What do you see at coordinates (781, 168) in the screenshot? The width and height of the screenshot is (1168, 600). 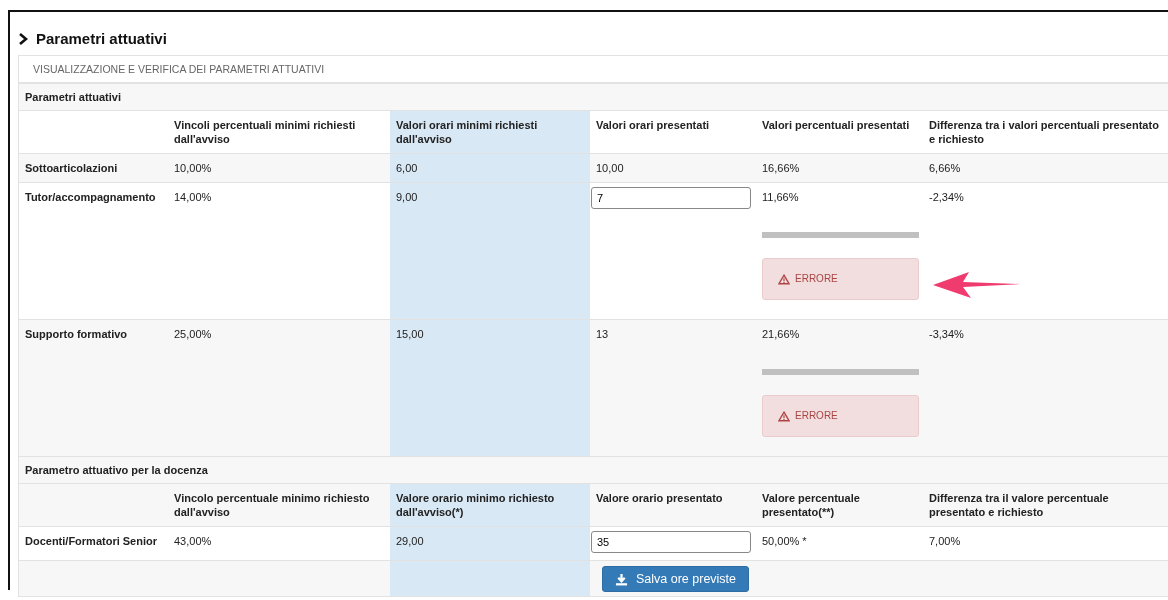 I see `table-cell-text: 16,66%` at bounding box center [781, 168].